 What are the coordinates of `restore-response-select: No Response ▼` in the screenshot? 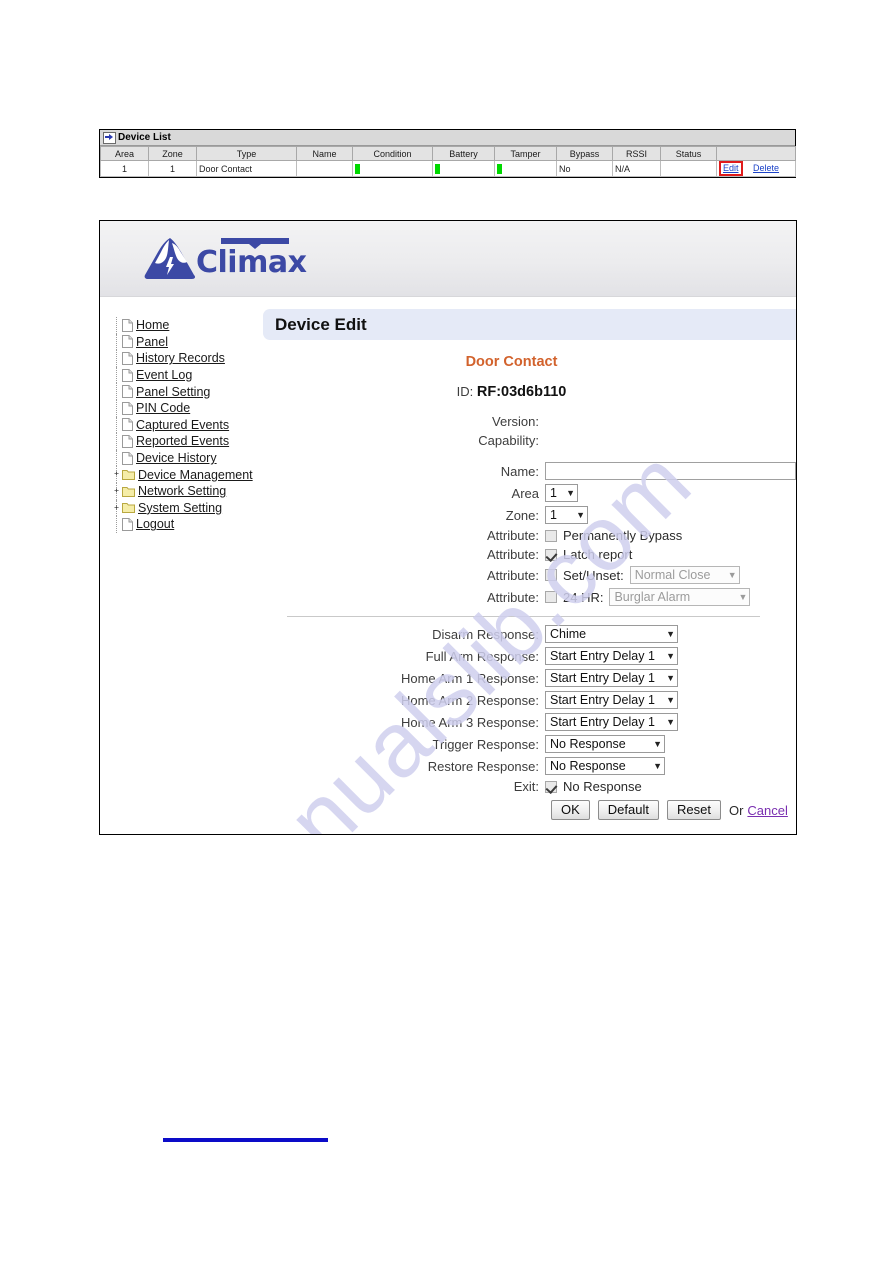 It's located at (605, 766).